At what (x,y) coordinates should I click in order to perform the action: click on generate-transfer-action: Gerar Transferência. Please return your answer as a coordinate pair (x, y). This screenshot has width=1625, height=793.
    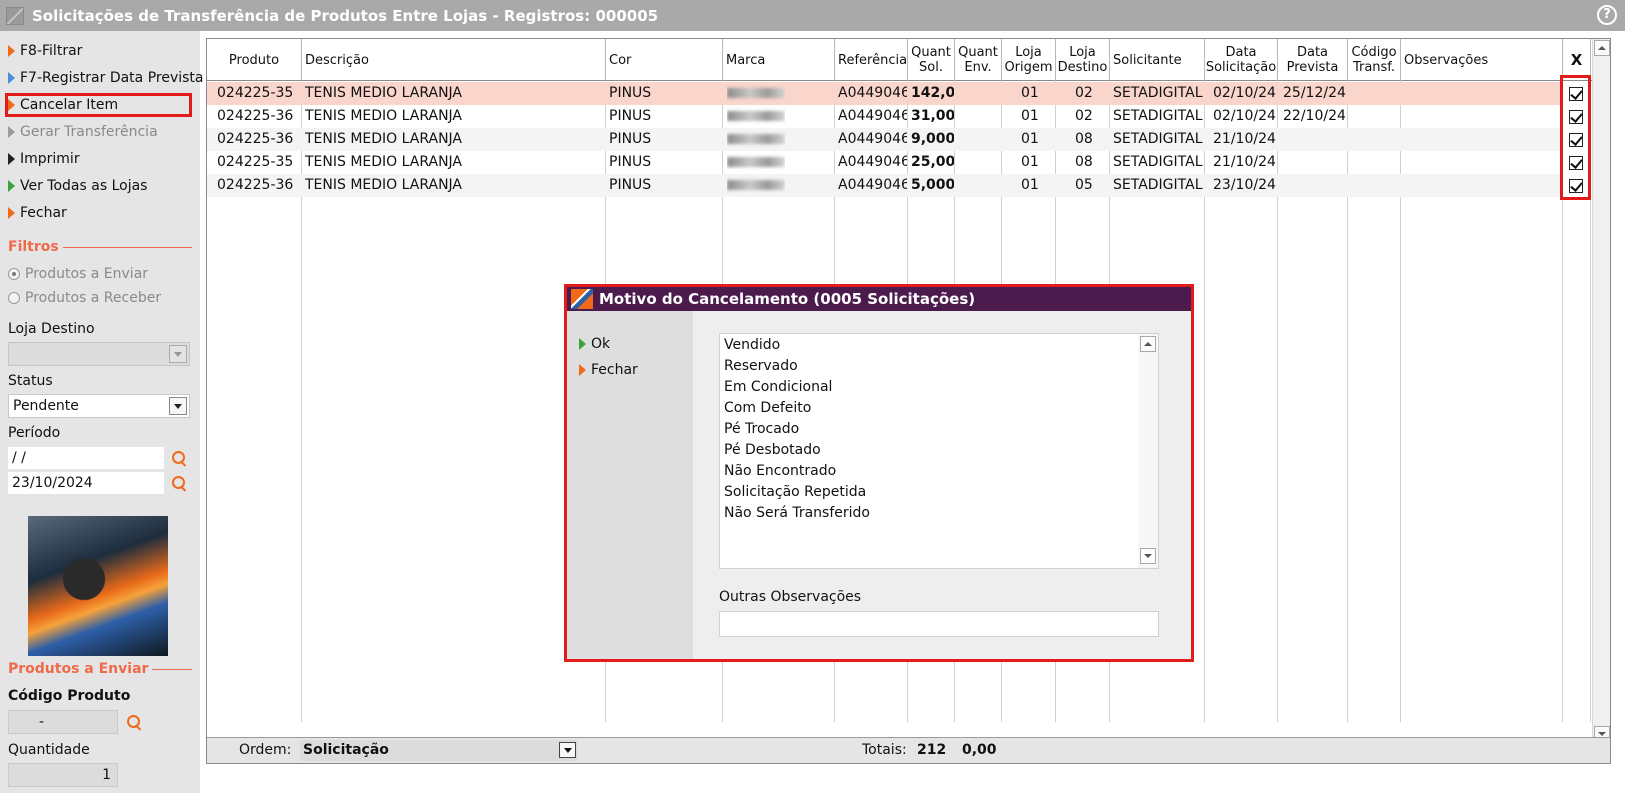
    Looking at the image, I should click on (83, 132).